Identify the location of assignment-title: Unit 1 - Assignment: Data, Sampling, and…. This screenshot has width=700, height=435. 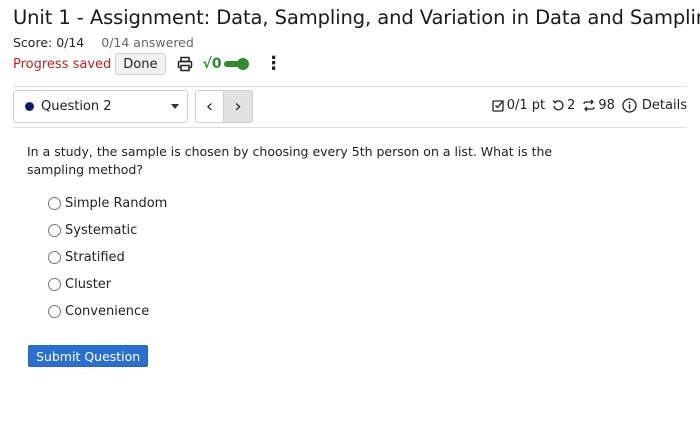
(356, 17).